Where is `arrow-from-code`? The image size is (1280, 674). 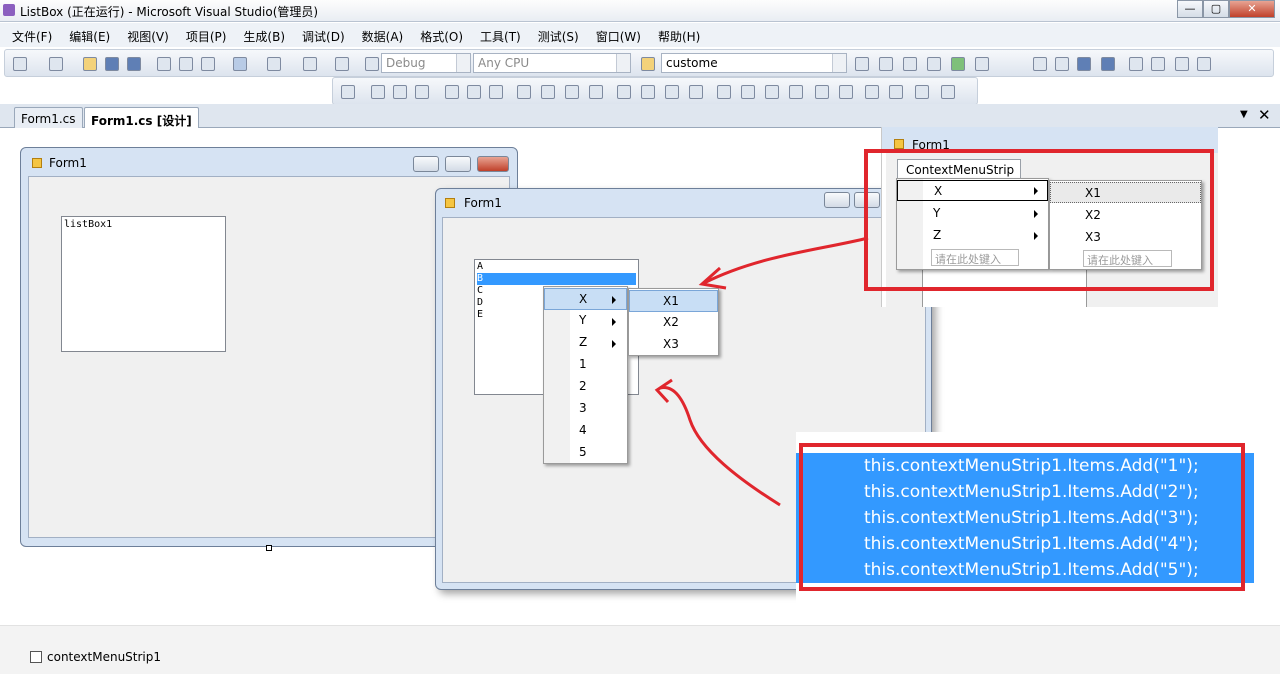
arrow-from-code is located at coordinates (720, 446).